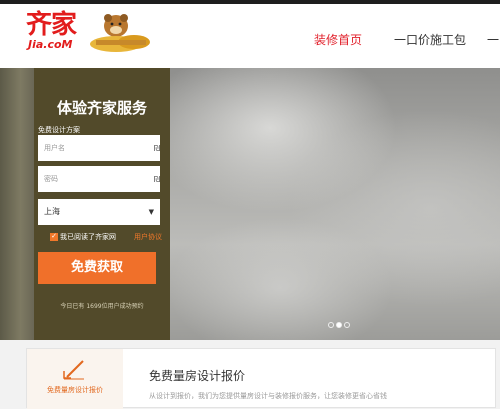  I want to click on free-get-button: 免费获取, so click(97, 268).